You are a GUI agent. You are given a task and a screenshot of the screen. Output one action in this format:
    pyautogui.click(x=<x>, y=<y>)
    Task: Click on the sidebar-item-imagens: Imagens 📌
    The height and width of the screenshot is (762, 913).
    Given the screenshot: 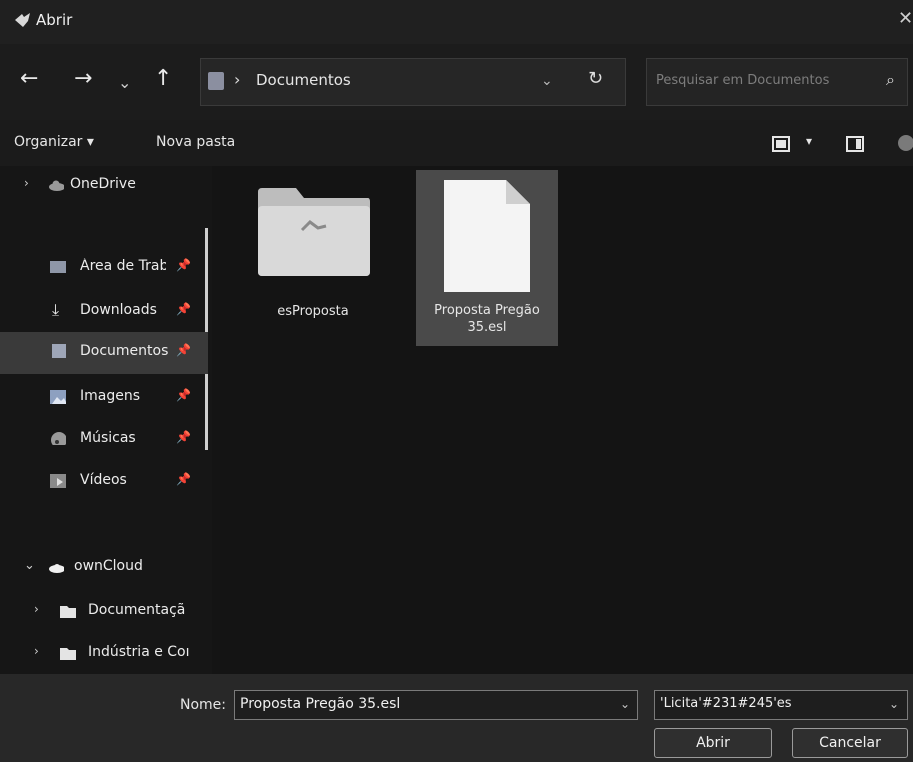 What is the action you would take?
    pyautogui.click(x=104, y=398)
    